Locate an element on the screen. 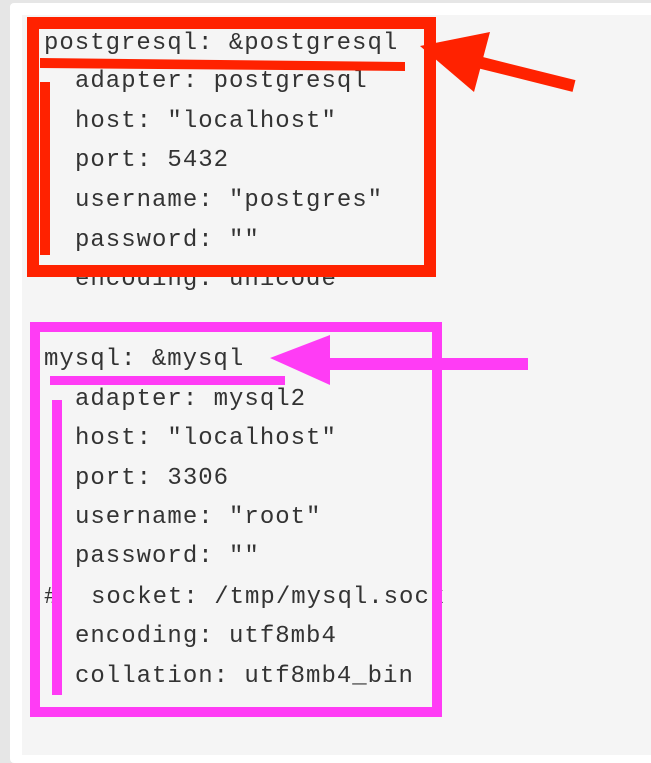 The image size is (651, 763). magenta-vertical-bar is located at coordinates (57, 547).